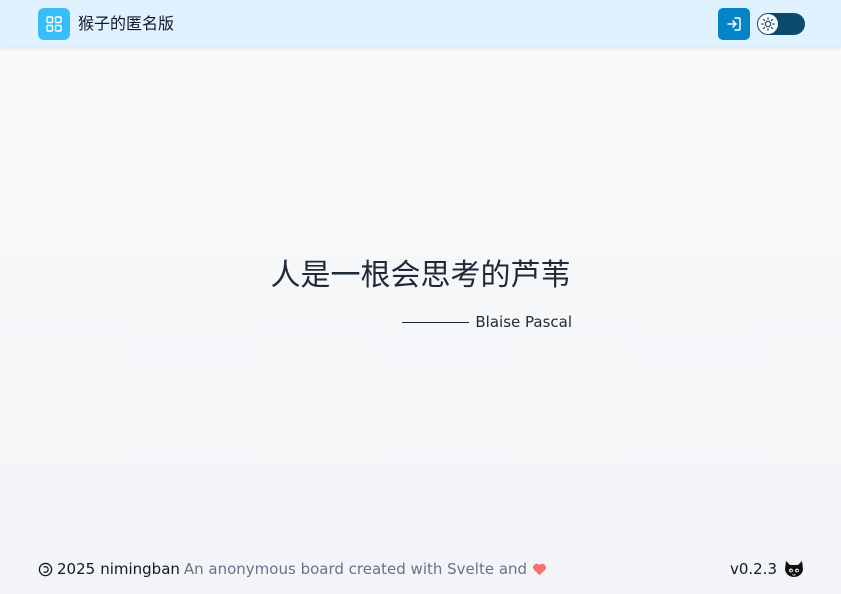 This screenshot has height=594, width=841. I want to click on logo-button, so click(54, 24).